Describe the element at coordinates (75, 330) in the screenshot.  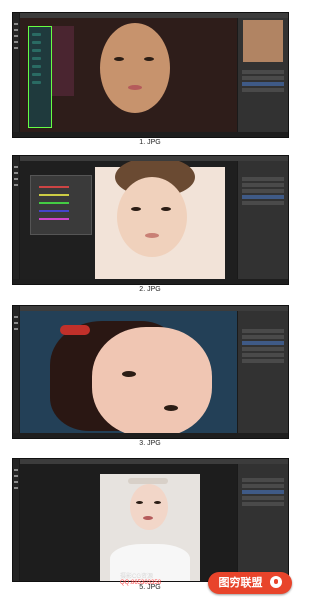
I see `red-flower-accessory` at that location.